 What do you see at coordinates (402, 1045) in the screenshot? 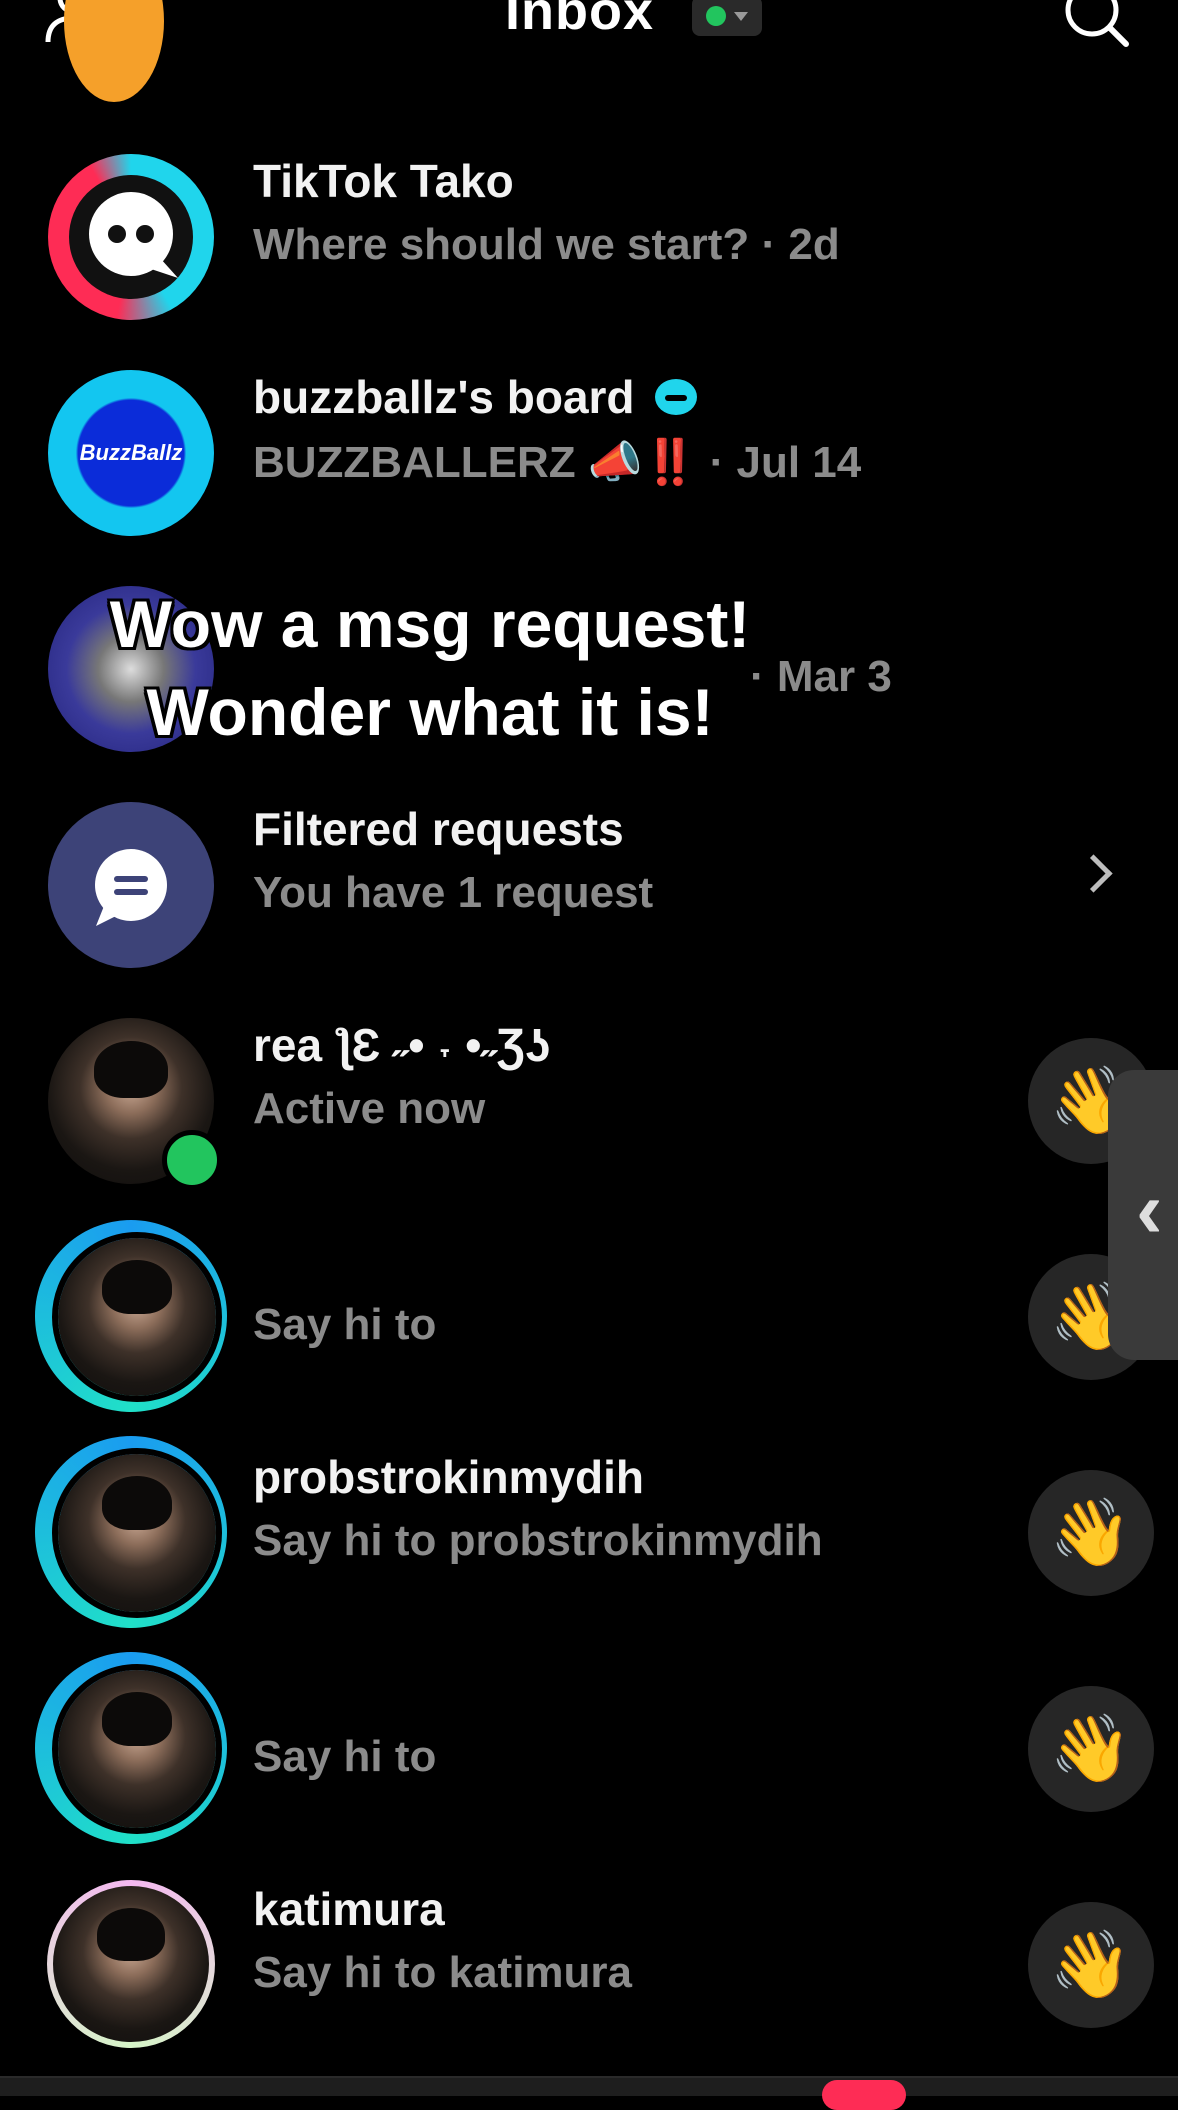
I see `person-name: rea ƪƐ ˶• ˕ •˶Ʒʖ` at bounding box center [402, 1045].